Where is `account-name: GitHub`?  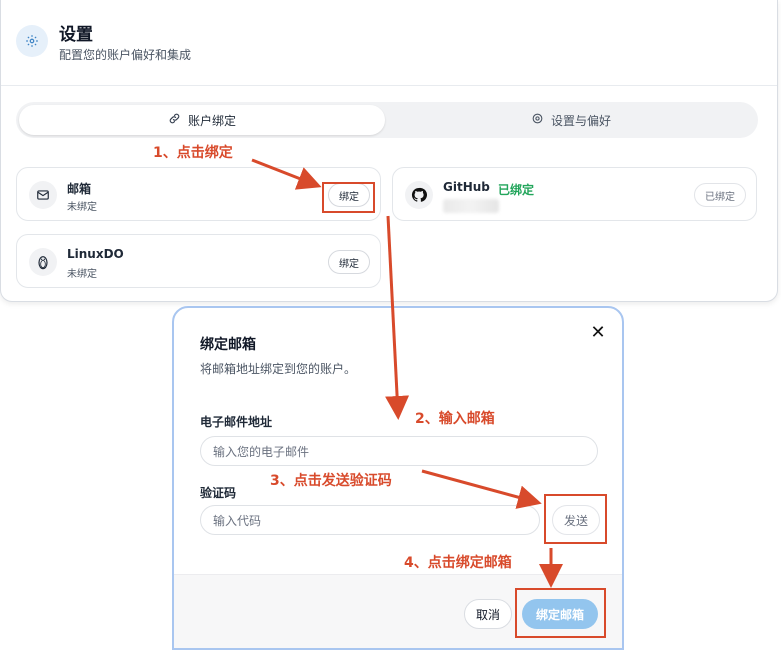 account-name: GitHub is located at coordinates (466, 187).